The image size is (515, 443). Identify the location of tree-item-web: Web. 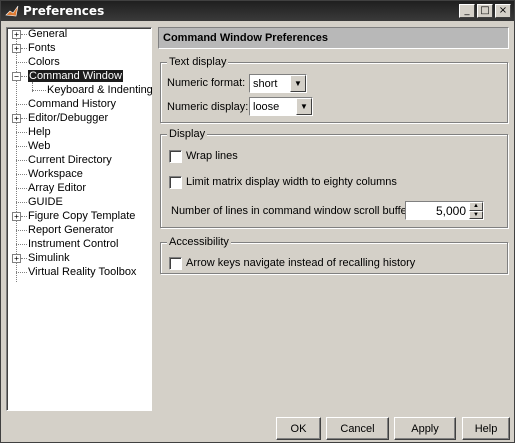
(39, 146).